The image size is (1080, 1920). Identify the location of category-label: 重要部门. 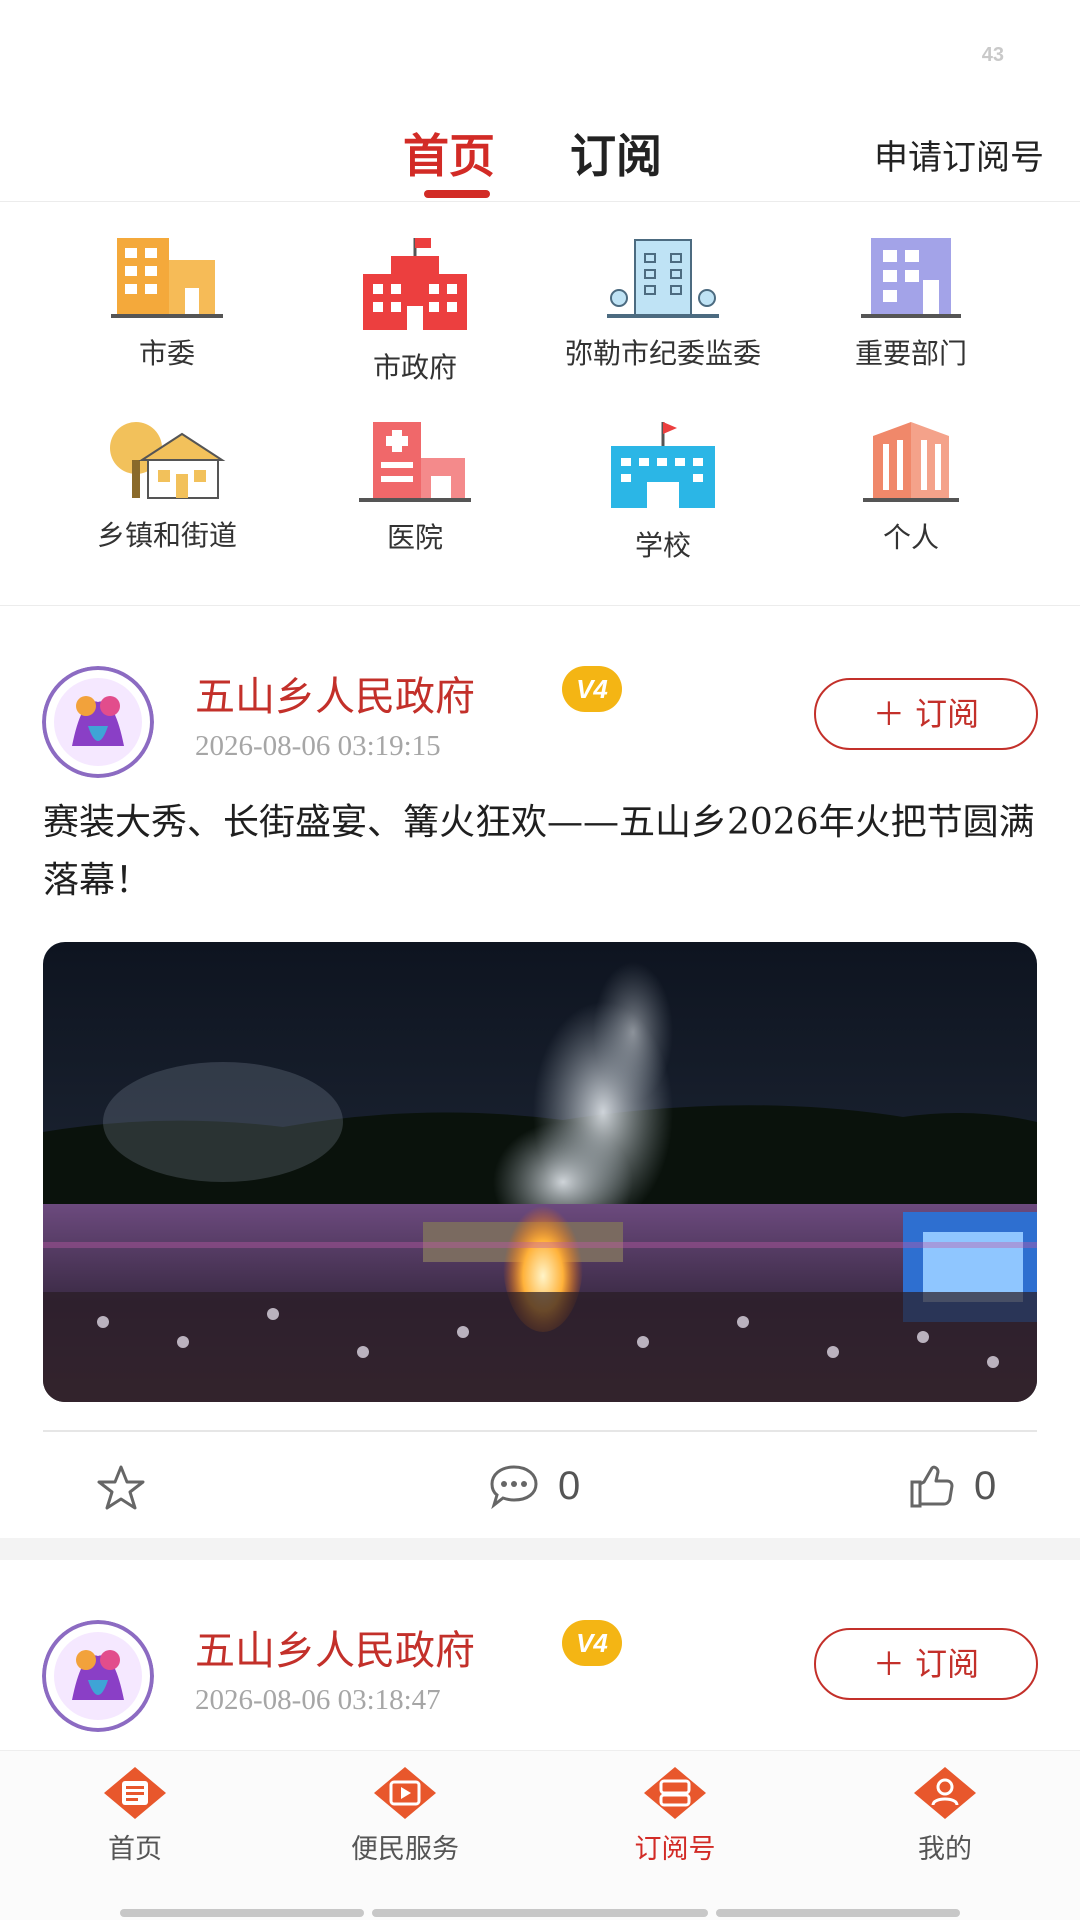
(910, 353).